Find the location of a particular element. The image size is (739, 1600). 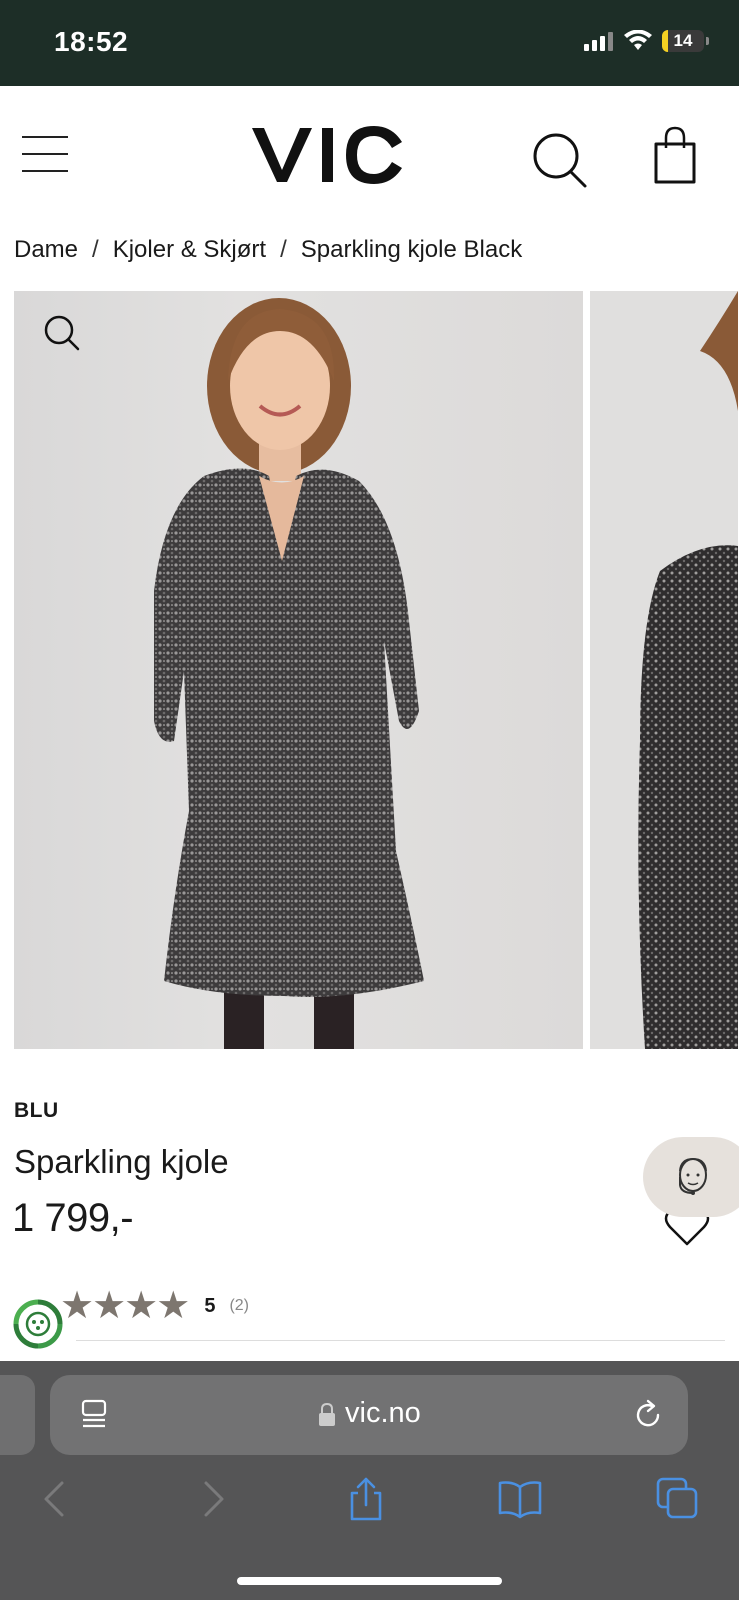

status-time: 18:52 is located at coordinates (91, 41).